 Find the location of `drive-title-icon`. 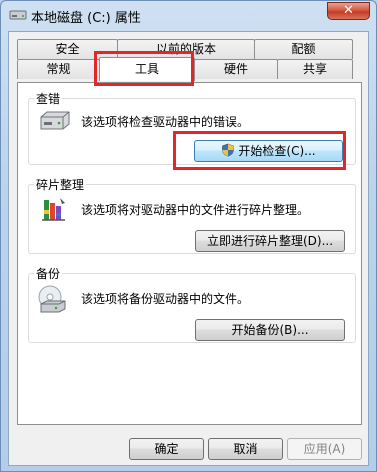

drive-title-icon is located at coordinates (18, 15).